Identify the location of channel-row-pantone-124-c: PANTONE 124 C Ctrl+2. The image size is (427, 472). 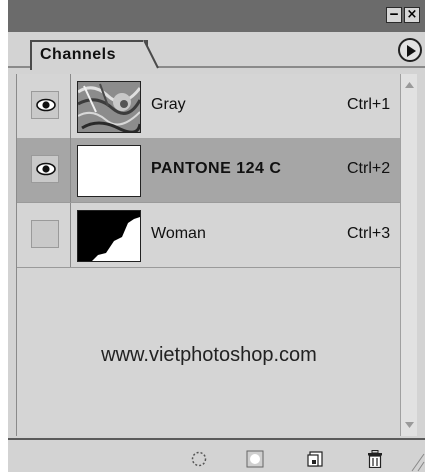
(209, 170).